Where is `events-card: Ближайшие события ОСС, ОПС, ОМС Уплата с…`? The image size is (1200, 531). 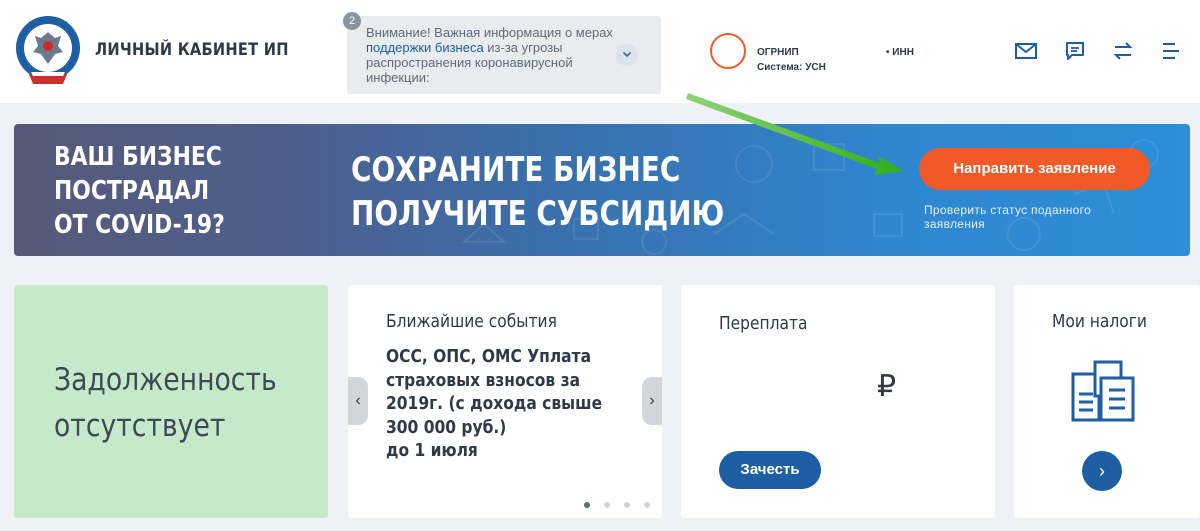 events-card: Ближайшие события ОСС, ОПС, ОМС Уплата с… is located at coordinates (505, 401).